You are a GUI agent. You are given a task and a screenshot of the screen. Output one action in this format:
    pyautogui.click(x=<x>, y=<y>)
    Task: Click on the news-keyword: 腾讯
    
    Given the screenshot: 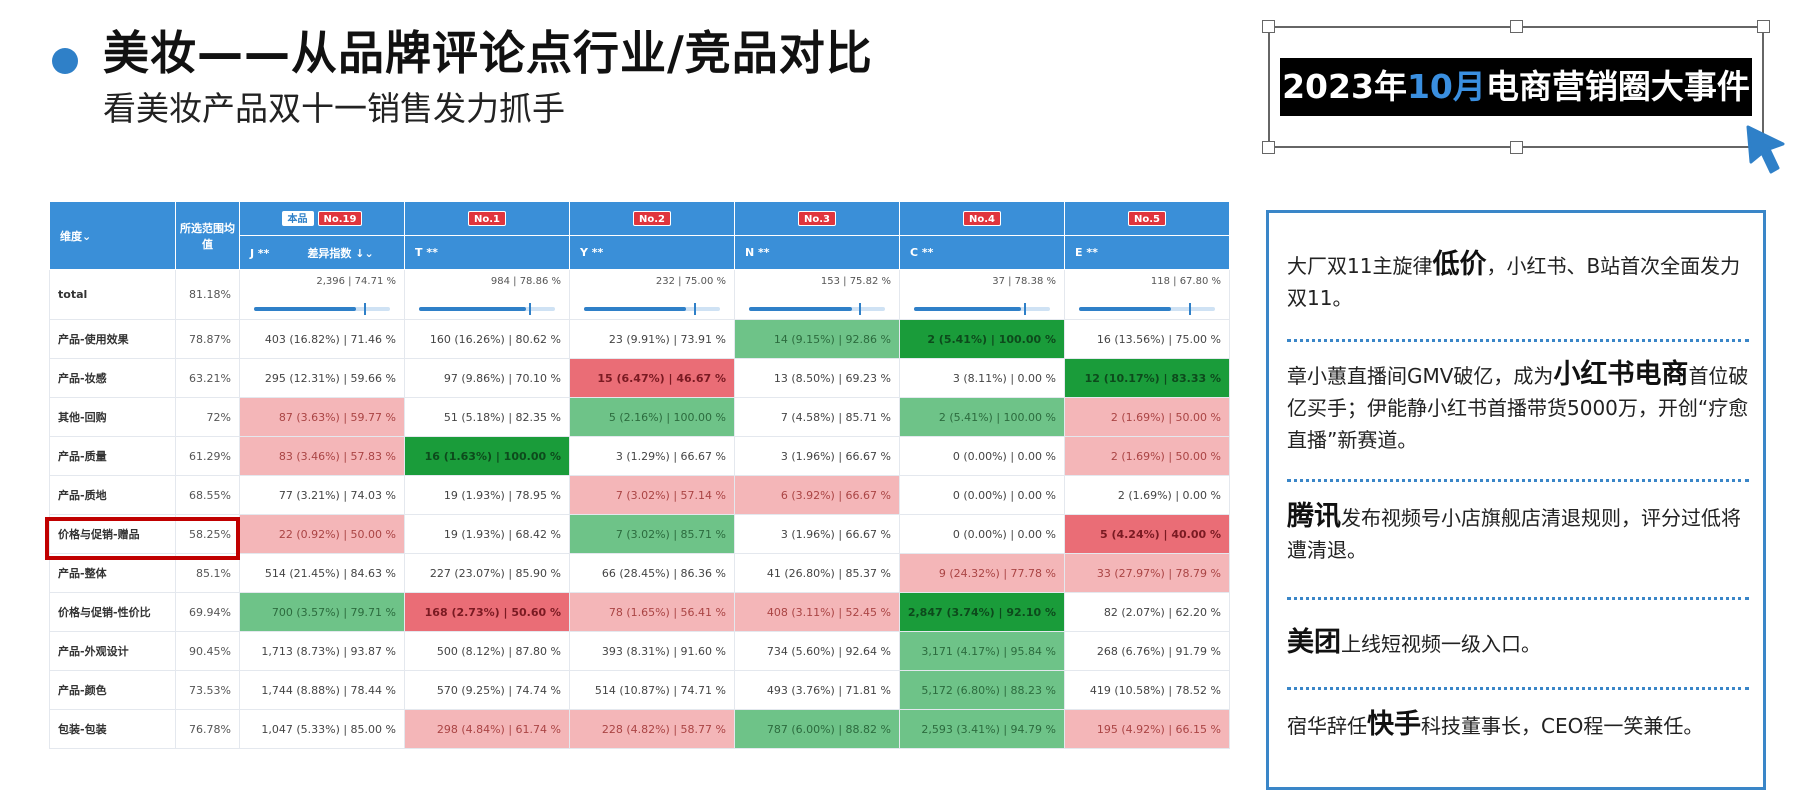 What is the action you would take?
    pyautogui.click(x=1314, y=516)
    